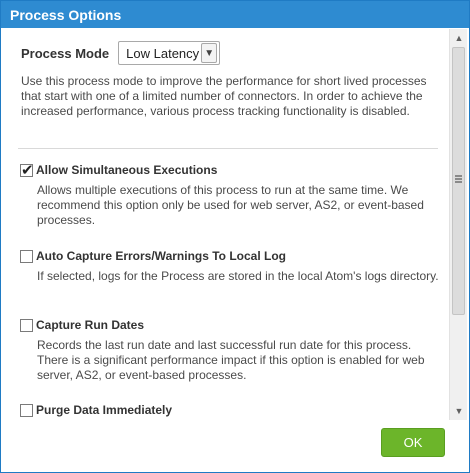 This screenshot has height=473, width=470. What do you see at coordinates (26, 410) in the screenshot?
I see `purge-data-immediately-checkbox` at bounding box center [26, 410].